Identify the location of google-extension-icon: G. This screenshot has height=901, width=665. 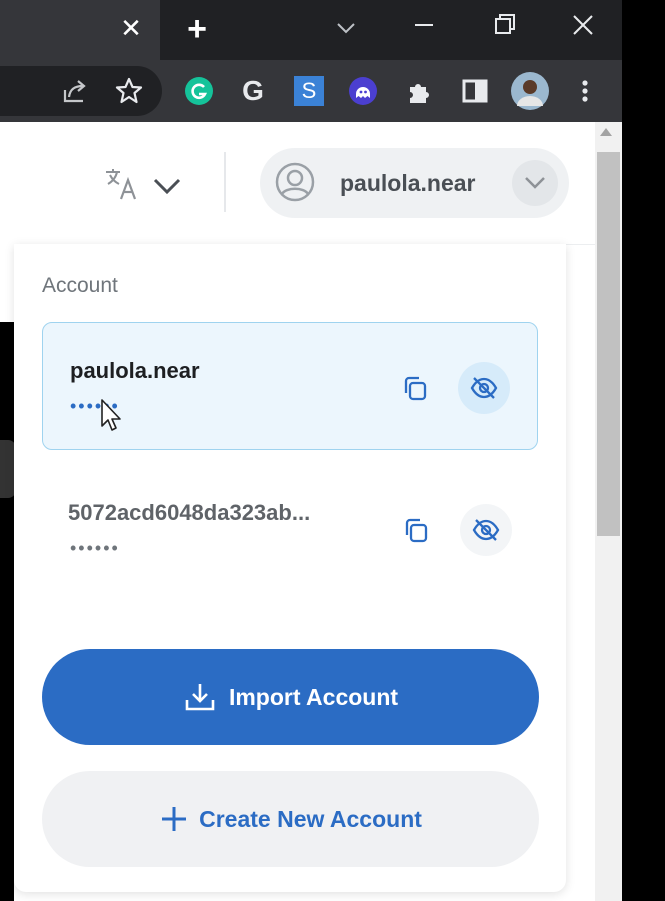
(253, 90).